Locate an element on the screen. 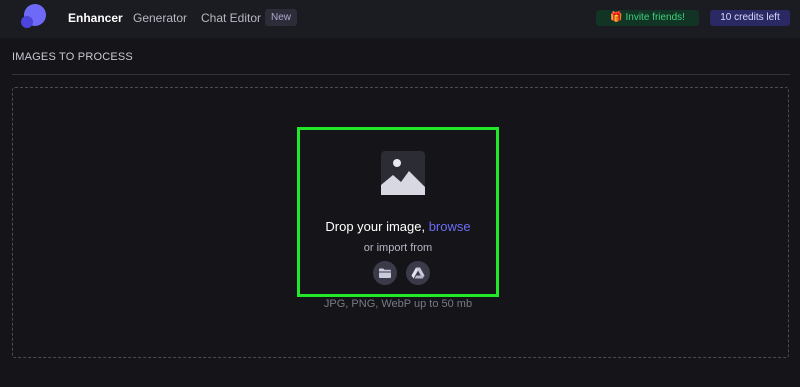 The height and width of the screenshot is (387, 800). invite-friends-button: 🎁 Invite friends! is located at coordinates (647, 18).